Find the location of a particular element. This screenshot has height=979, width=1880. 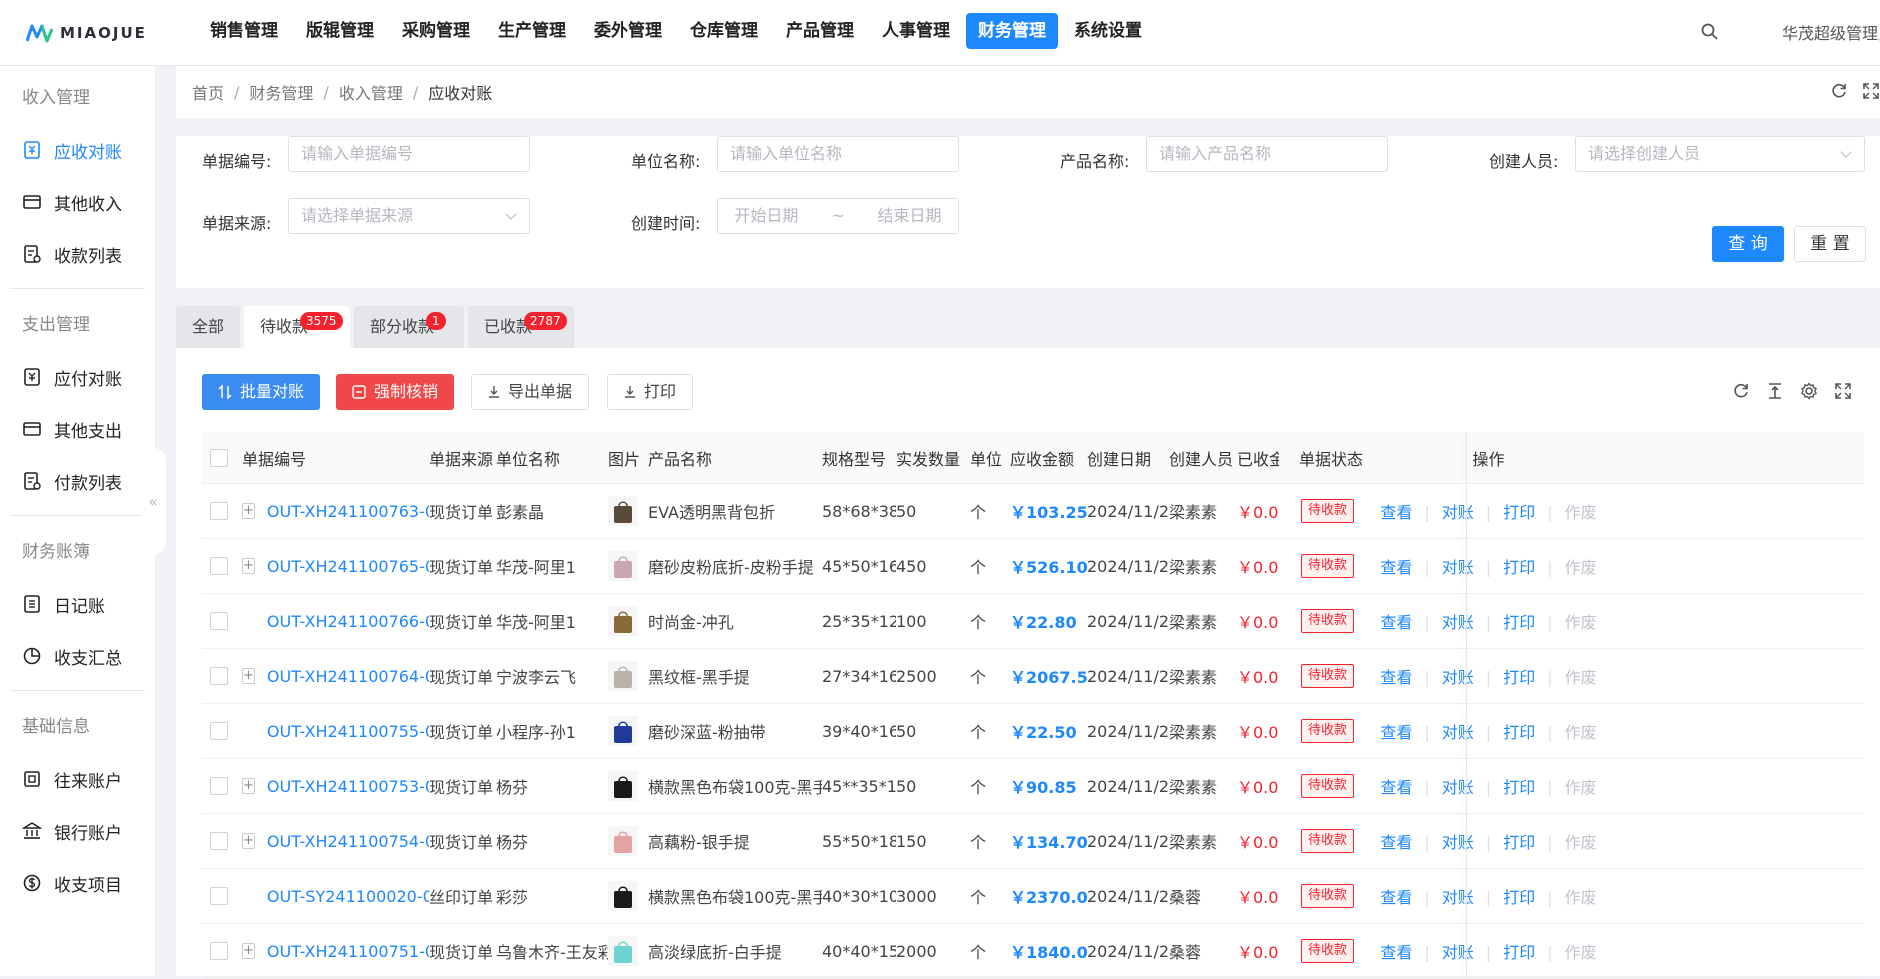

breadcrumb-income: 收入管理 is located at coordinates (371, 92).